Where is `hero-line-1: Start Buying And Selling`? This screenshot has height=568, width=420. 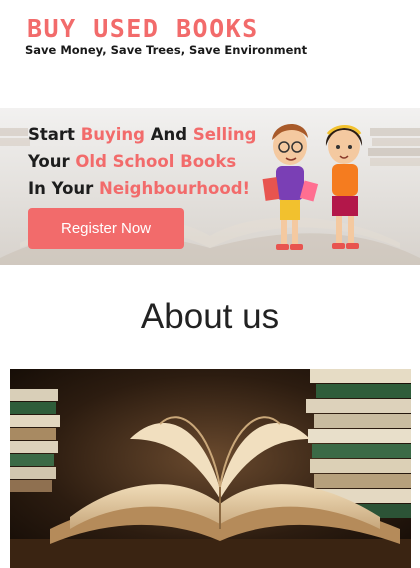
hero-line-1: Start Buying And Selling is located at coordinates (142, 134).